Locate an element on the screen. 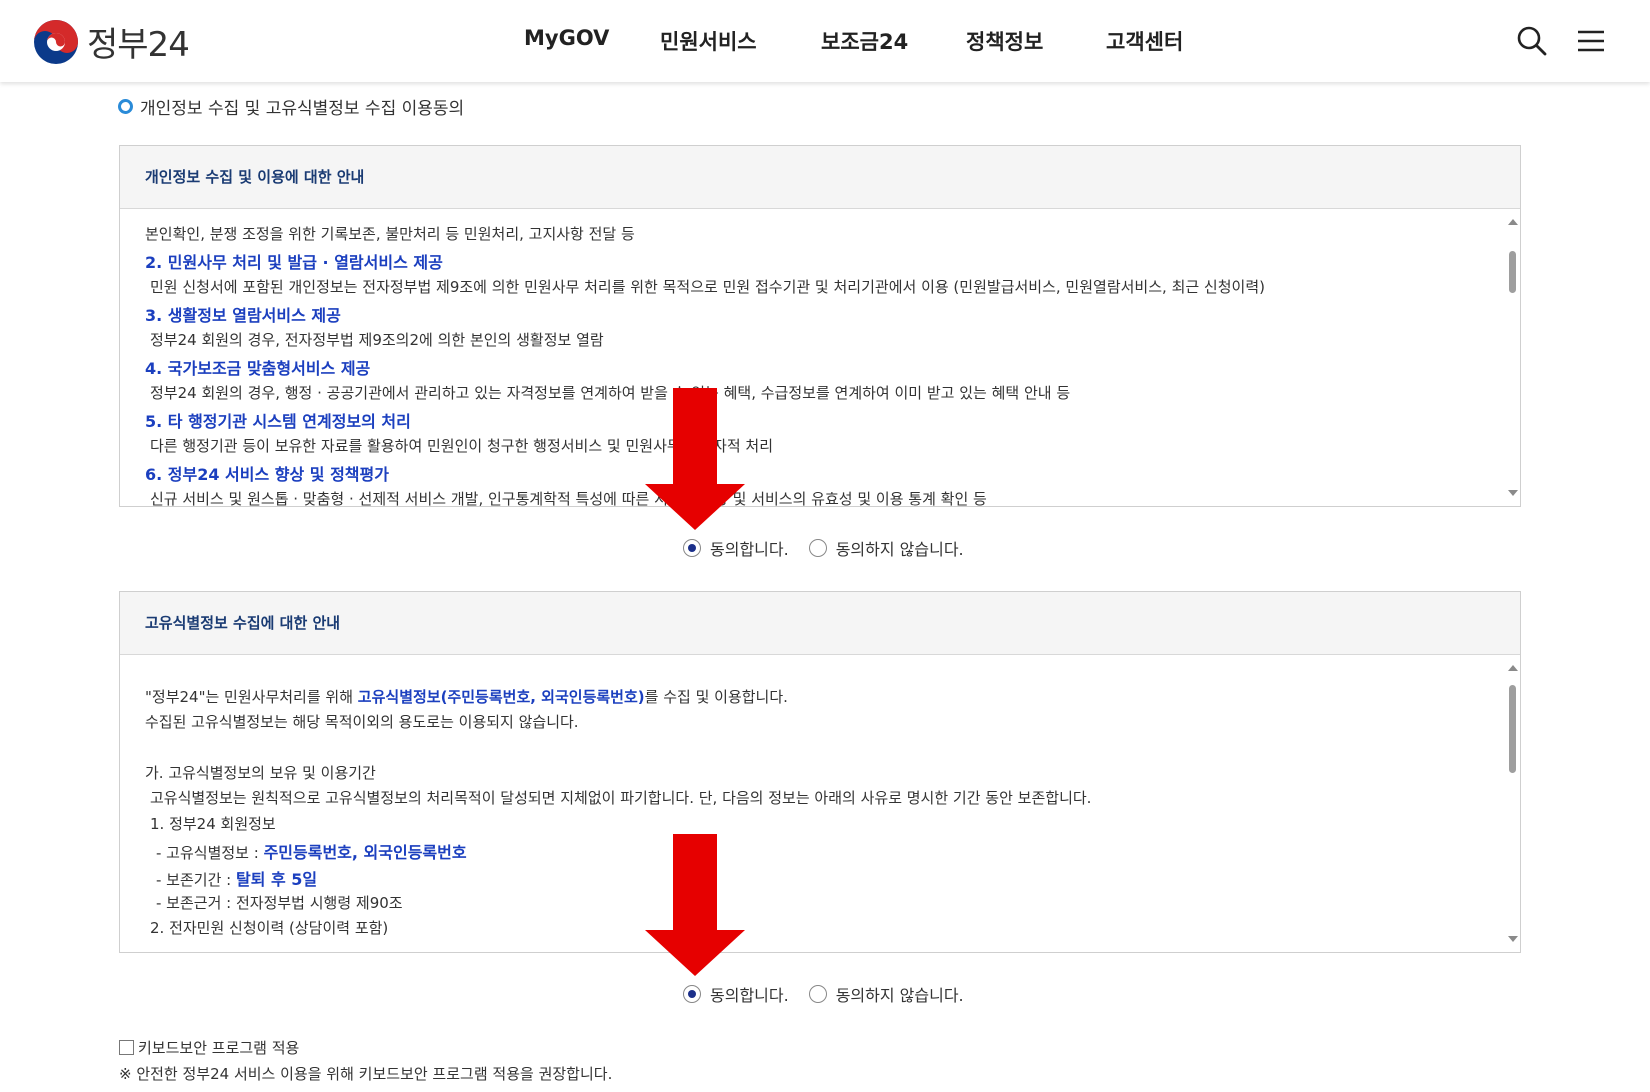 The height and width of the screenshot is (1092, 1650). keyboard-security-row: 키보드보안 프로그램 적용 is located at coordinates (209, 1047).